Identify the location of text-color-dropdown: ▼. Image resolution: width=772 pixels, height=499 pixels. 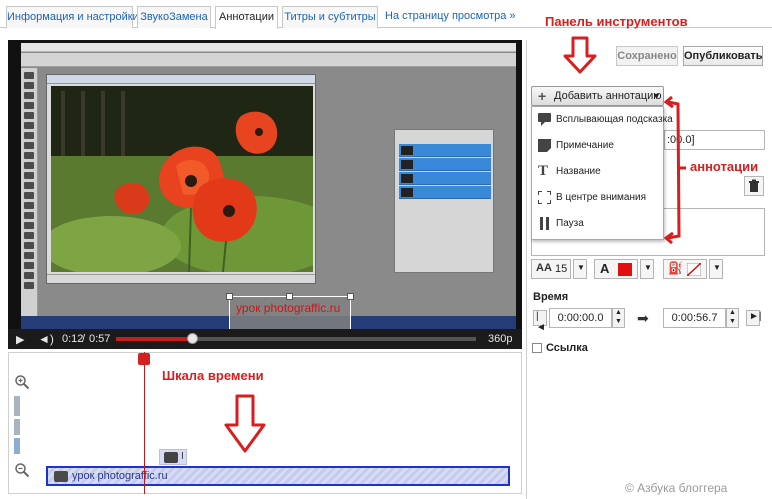
(647, 269).